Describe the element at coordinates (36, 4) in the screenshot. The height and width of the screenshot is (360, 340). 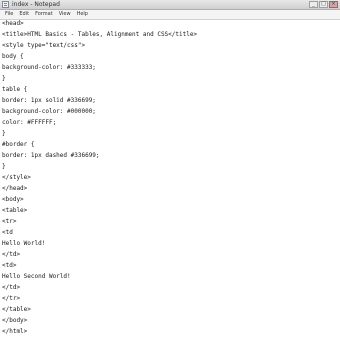
I see `window-title: index - Notepad` at that location.